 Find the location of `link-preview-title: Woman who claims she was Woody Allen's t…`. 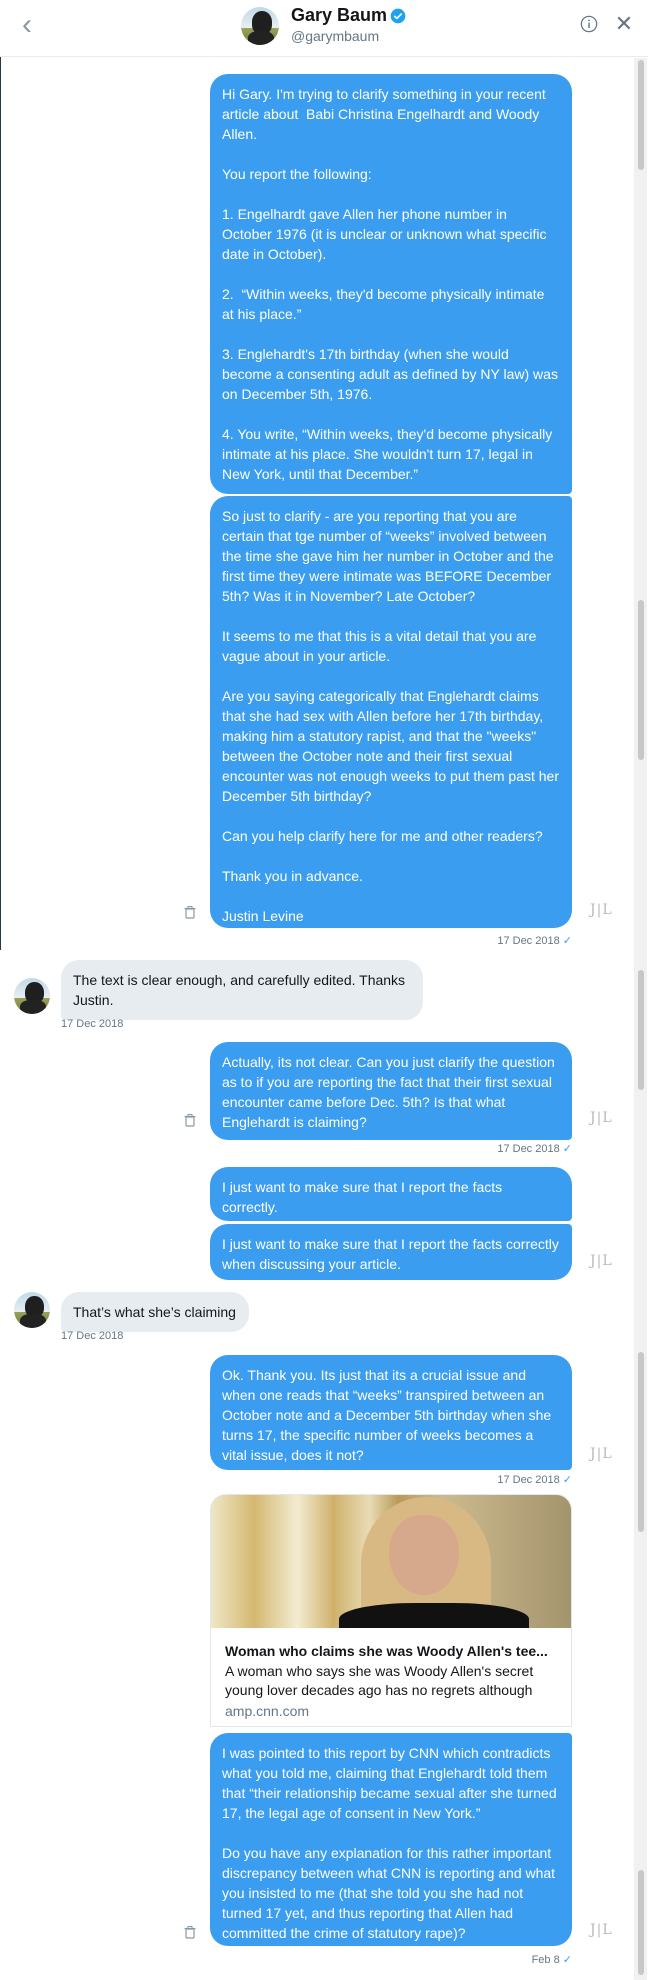

link-preview-title: Woman who claims she was Woody Allen's t… is located at coordinates (393, 1651).